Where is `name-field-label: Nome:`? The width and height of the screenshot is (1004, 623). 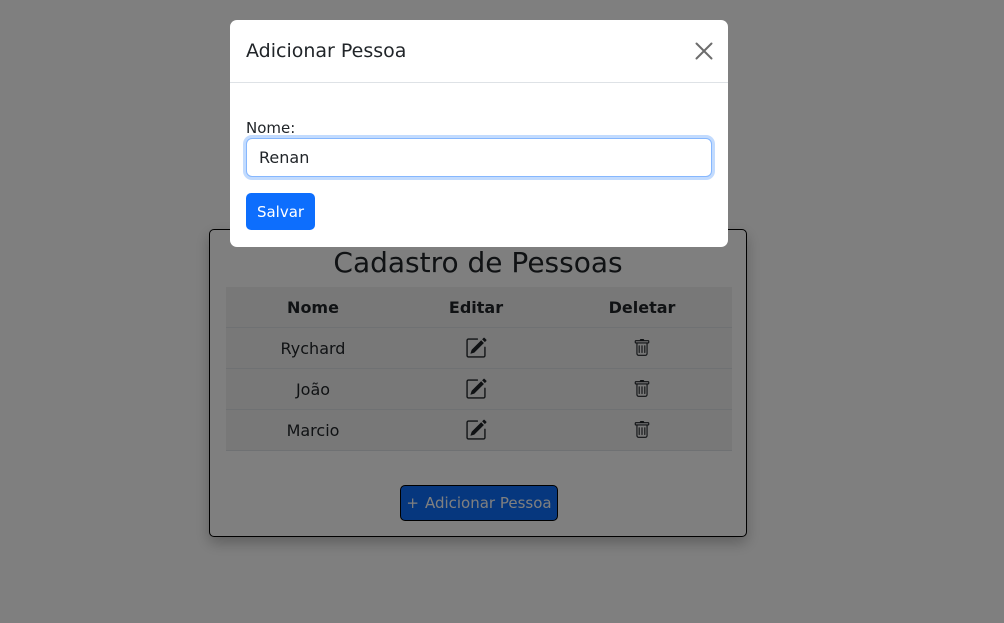
name-field-label: Nome: is located at coordinates (271, 128).